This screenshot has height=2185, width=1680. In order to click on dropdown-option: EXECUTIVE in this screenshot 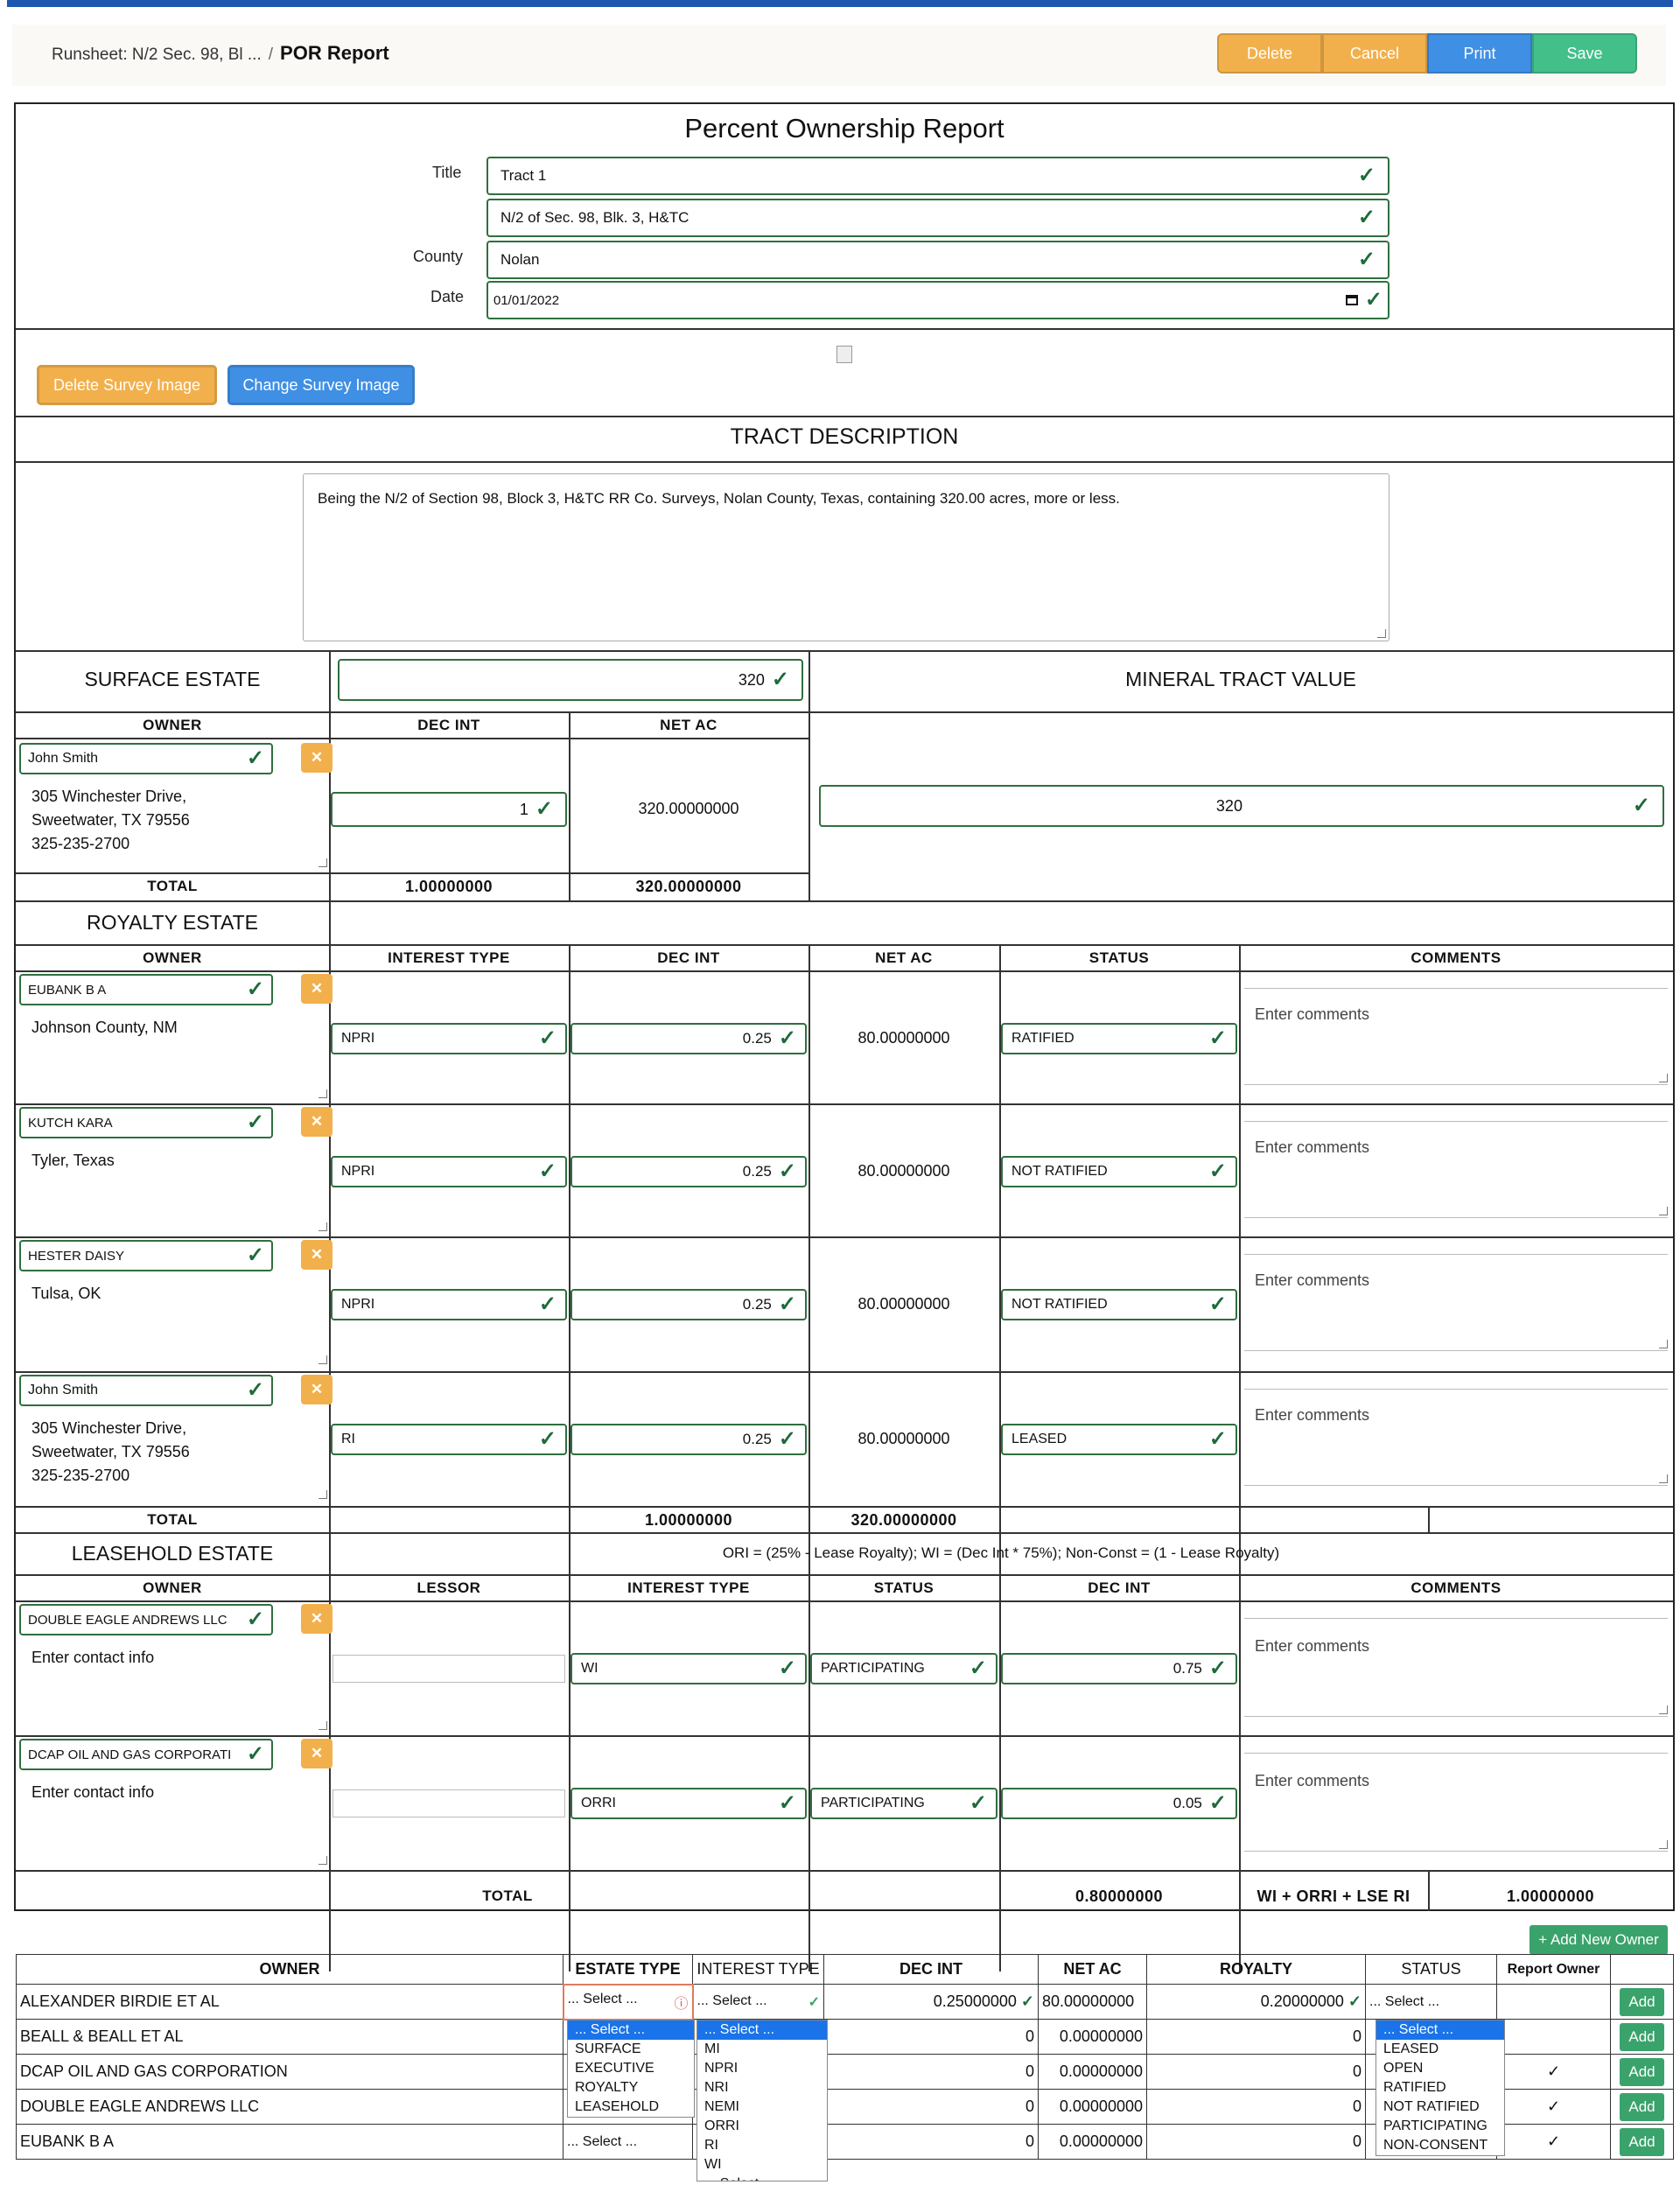, I will do `click(631, 2068)`.